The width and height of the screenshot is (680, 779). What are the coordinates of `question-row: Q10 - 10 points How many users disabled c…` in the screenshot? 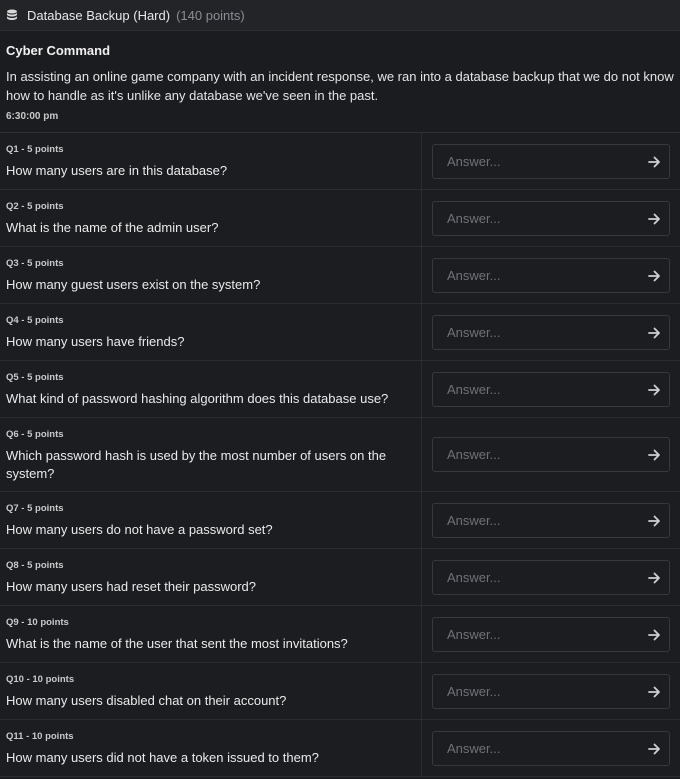 It's located at (340, 691).